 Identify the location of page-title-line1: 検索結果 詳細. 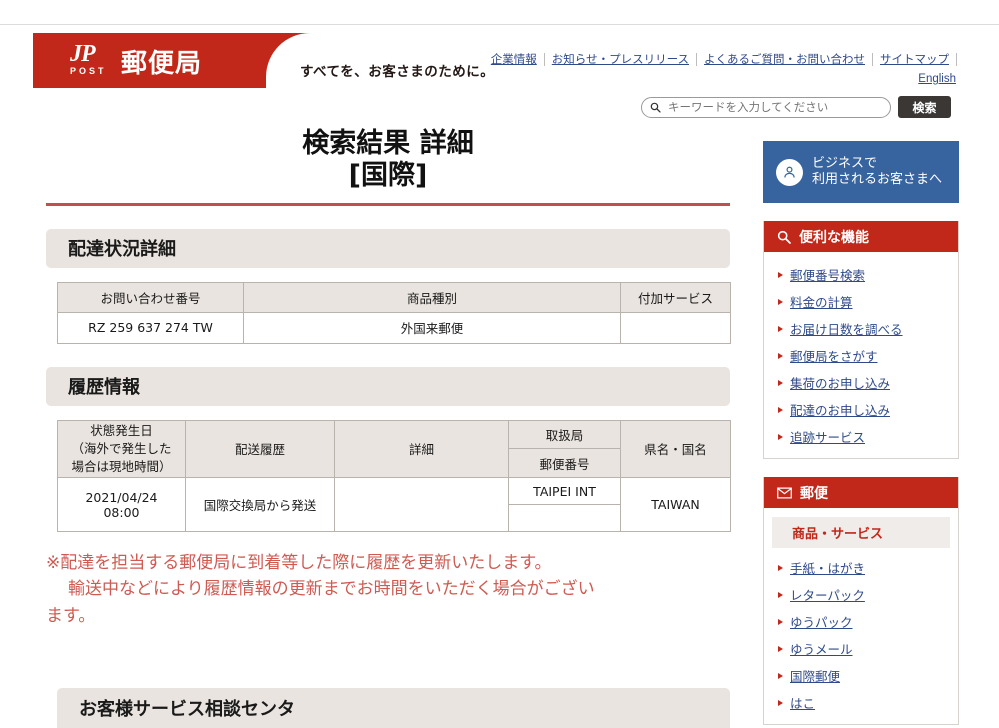
(388, 143).